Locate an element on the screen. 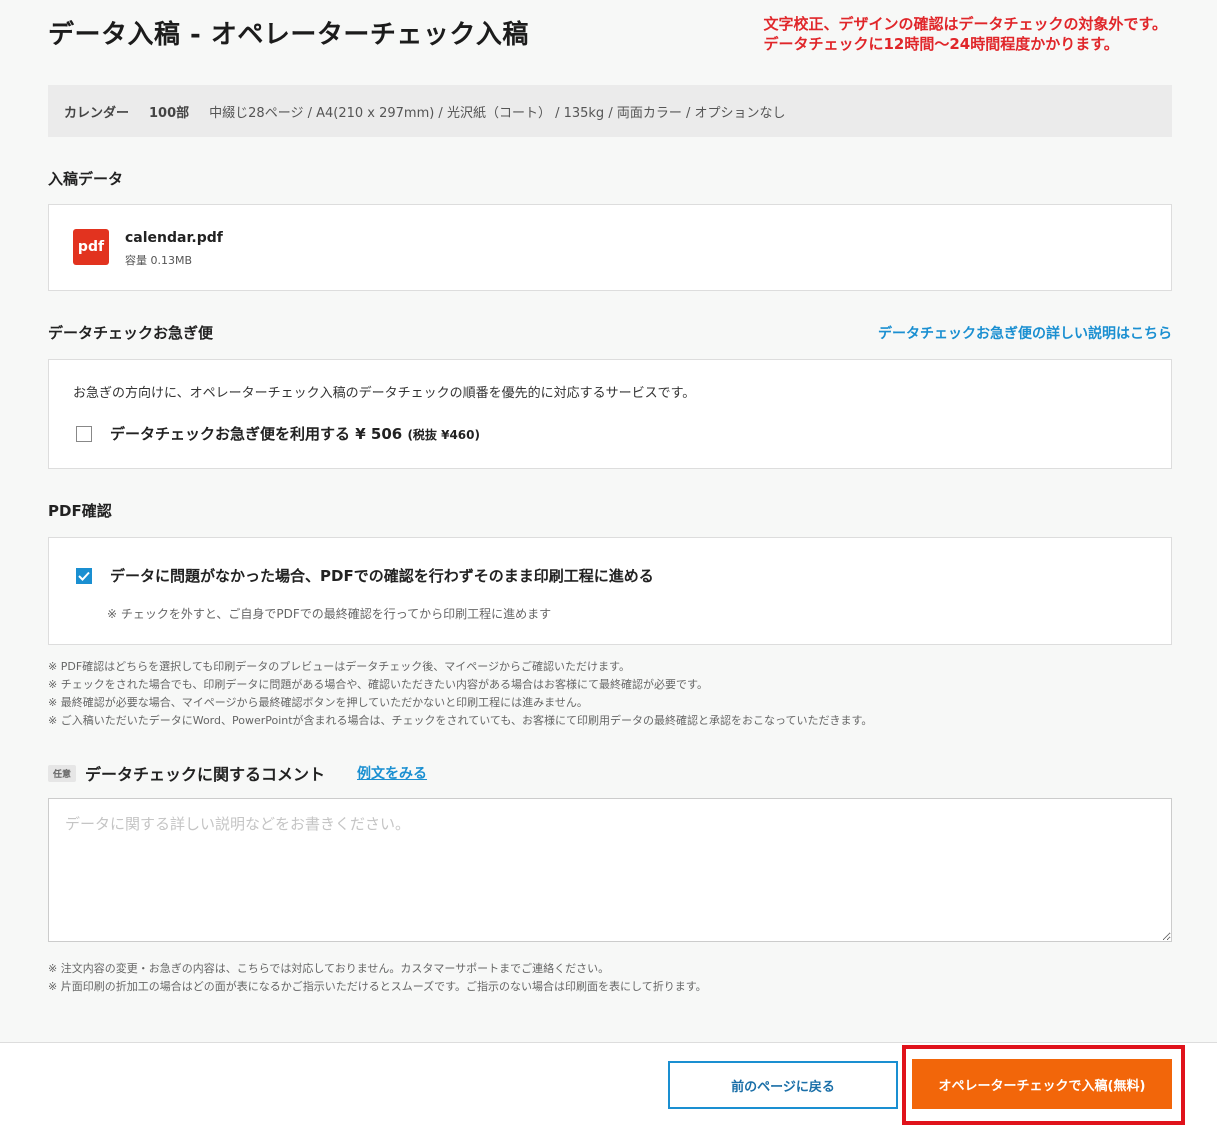 The height and width of the screenshot is (1125, 1217). action-footer: 前のページに戻る オペレーターチェックで入稿(無料) is located at coordinates (608, 1083).